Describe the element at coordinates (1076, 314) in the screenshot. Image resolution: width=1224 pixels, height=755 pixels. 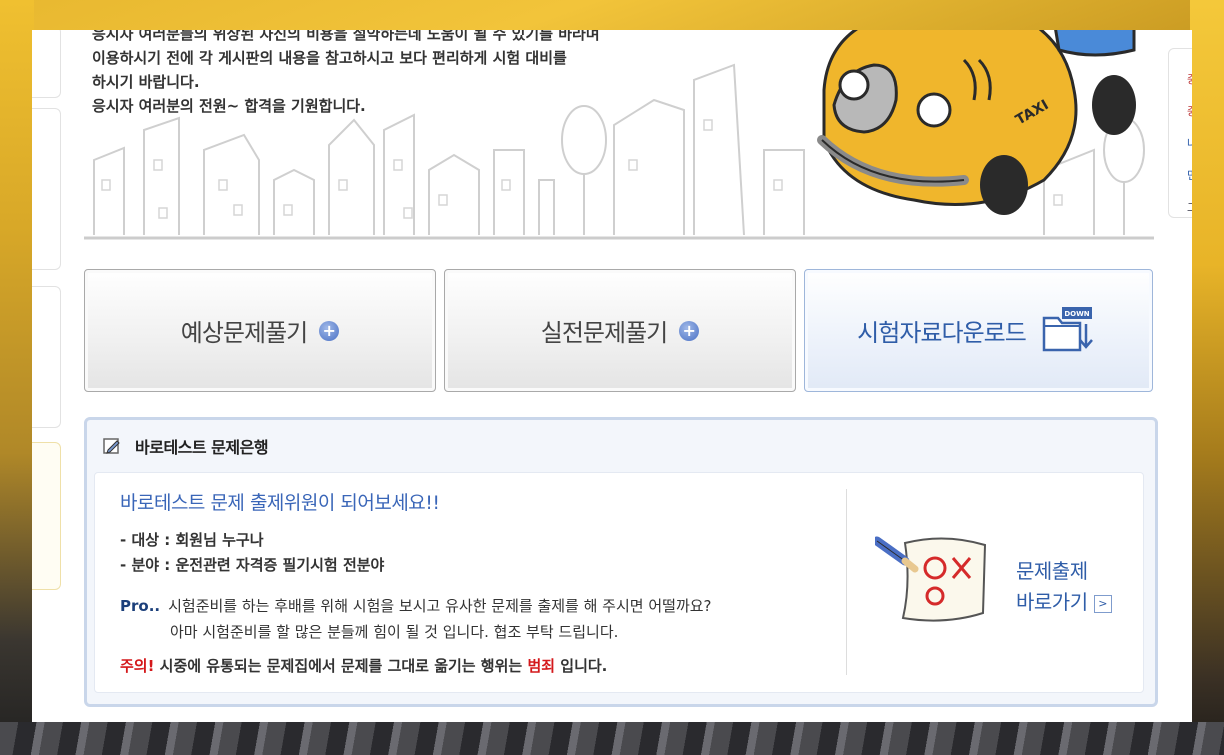
I see `download-badge-label: DOWN` at that location.